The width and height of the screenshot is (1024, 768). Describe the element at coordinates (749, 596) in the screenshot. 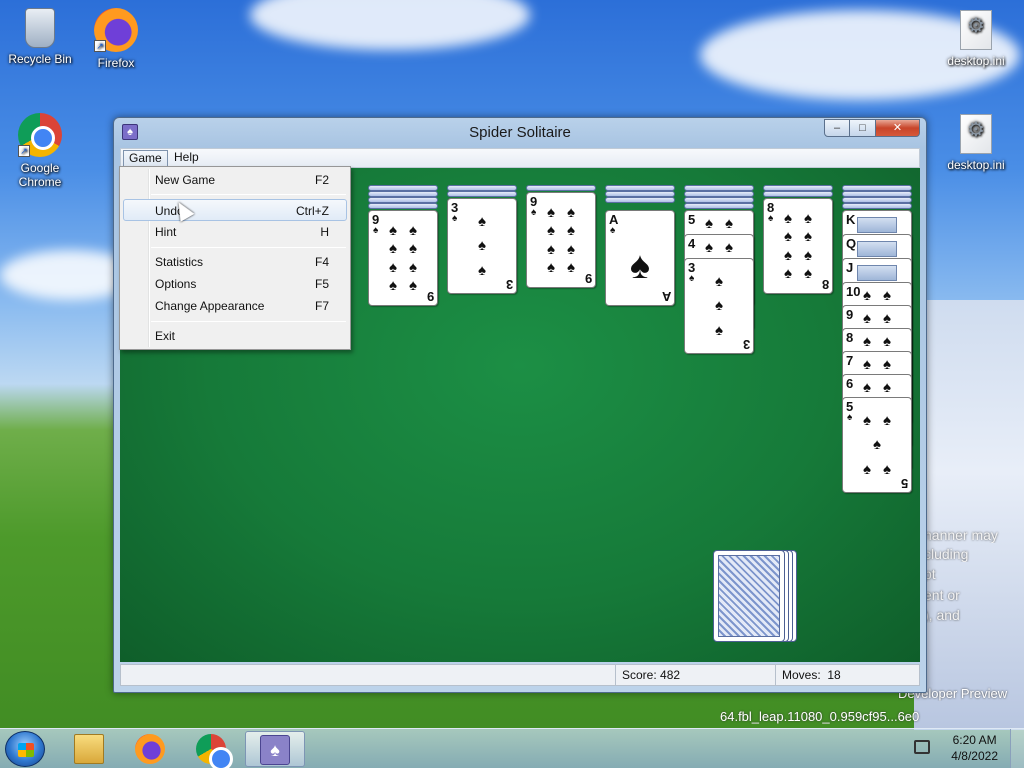

I see `stock-pile` at that location.